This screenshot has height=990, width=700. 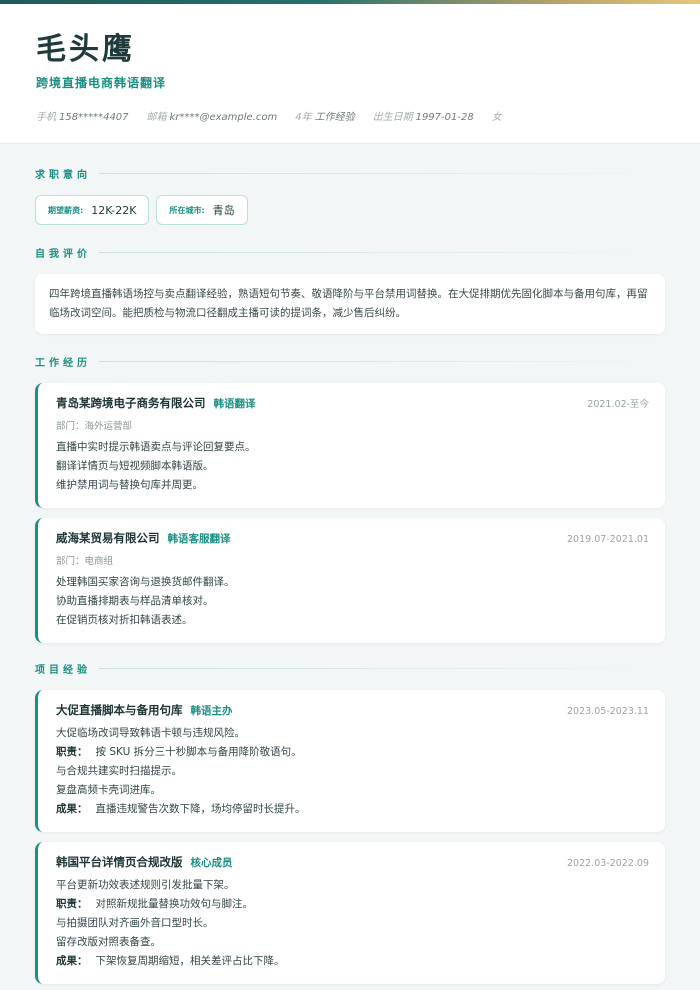 What do you see at coordinates (608, 711) in the screenshot?
I see `project-period: 2023.05-2023.11` at bounding box center [608, 711].